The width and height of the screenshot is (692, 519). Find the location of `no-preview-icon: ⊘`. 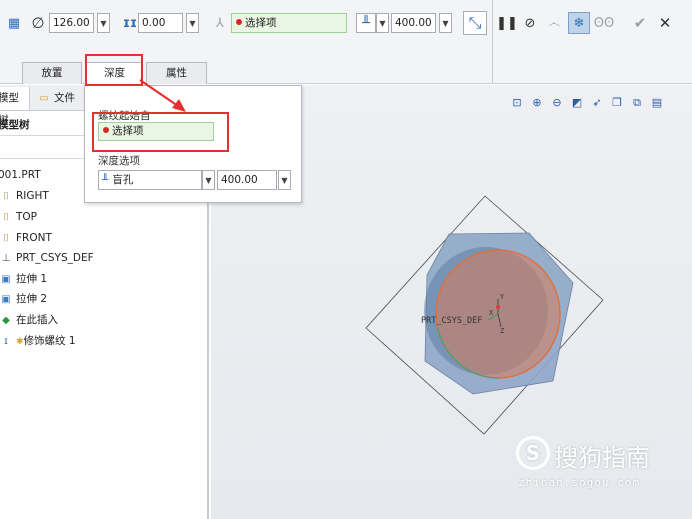

no-preview-icon: ⊘ is located at coordinates (530, 23).